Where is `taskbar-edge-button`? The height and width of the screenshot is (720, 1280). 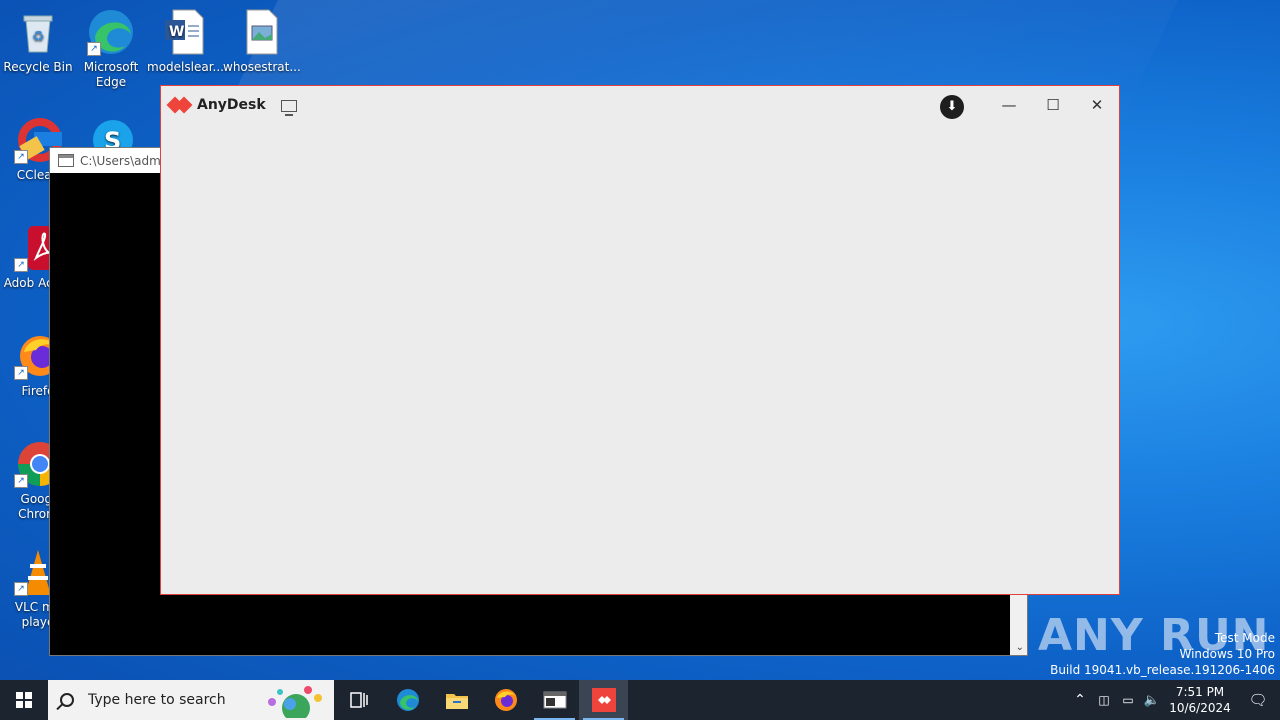 taskbar-edge-button is located at coordinates (407, 700).